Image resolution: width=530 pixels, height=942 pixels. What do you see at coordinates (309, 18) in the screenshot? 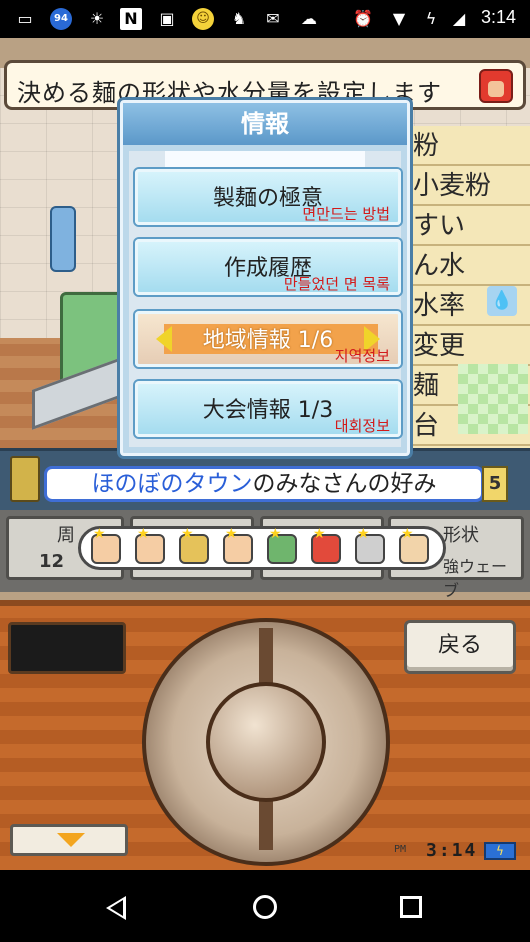
I see `cloud-icon: ☁` at bounding box center [309, 18].